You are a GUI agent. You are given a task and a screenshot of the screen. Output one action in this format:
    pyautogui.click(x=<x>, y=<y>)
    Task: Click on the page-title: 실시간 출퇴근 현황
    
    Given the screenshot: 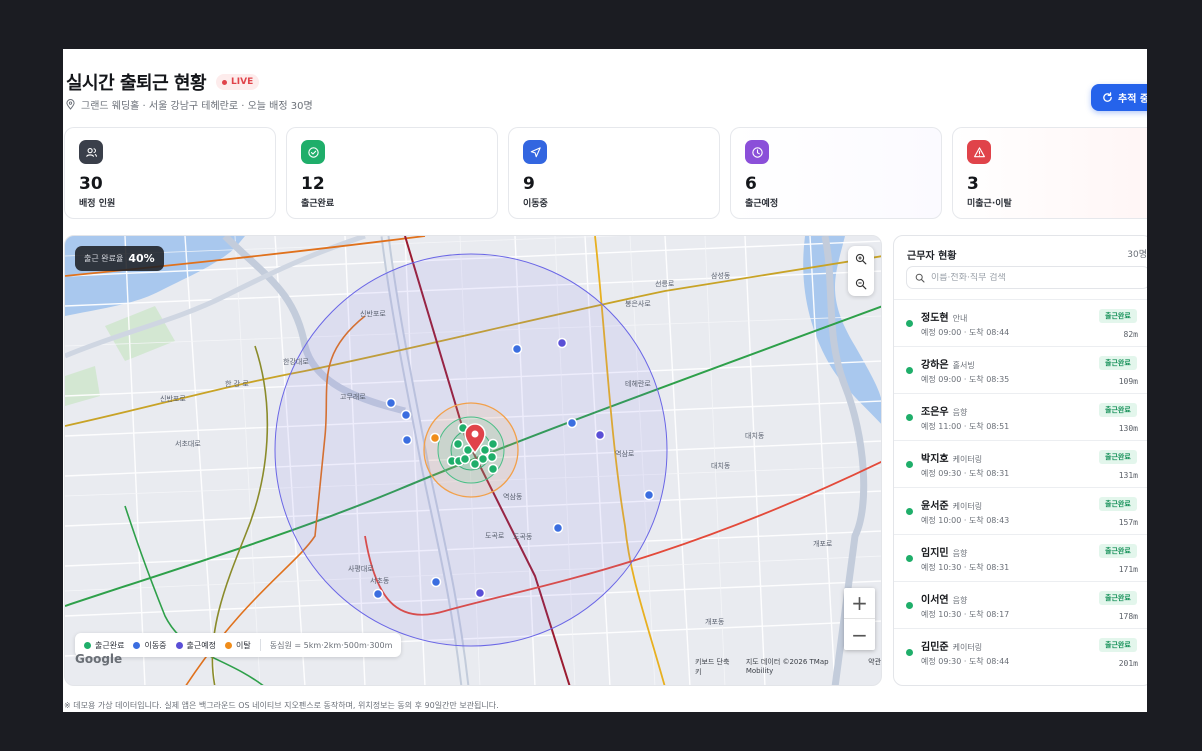 What is the action you would take?
    pyautogui.click(x=136, y=83)
    